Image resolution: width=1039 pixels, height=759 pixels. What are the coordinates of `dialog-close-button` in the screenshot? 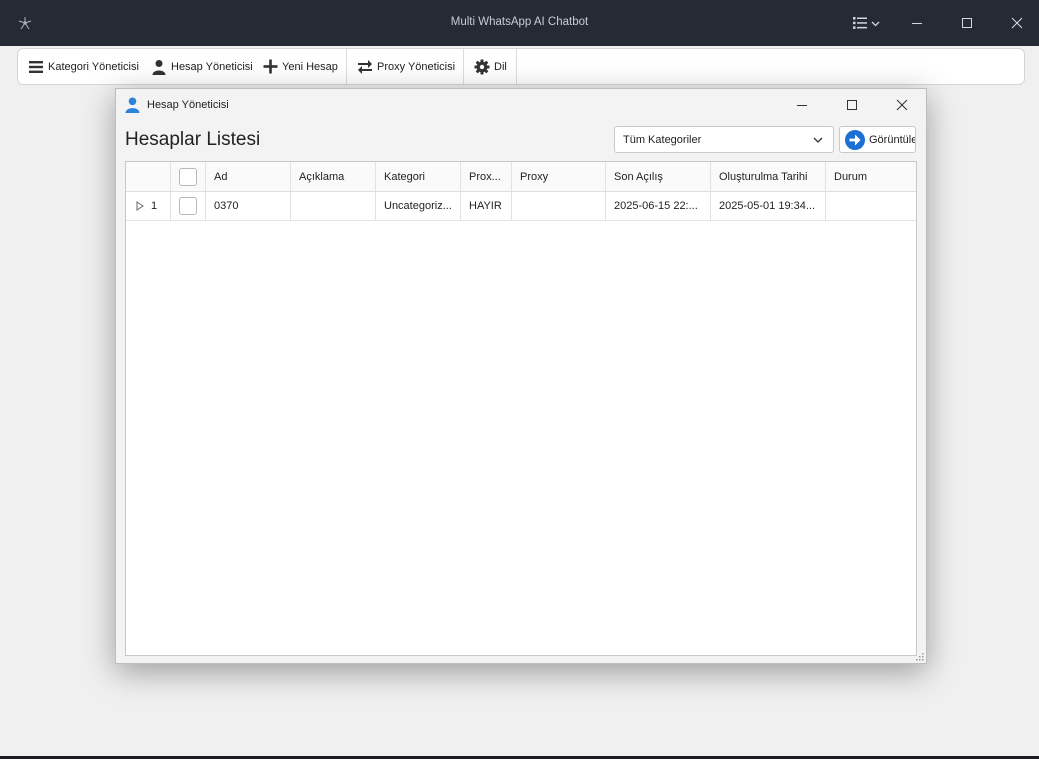 It's located at (902, 105).